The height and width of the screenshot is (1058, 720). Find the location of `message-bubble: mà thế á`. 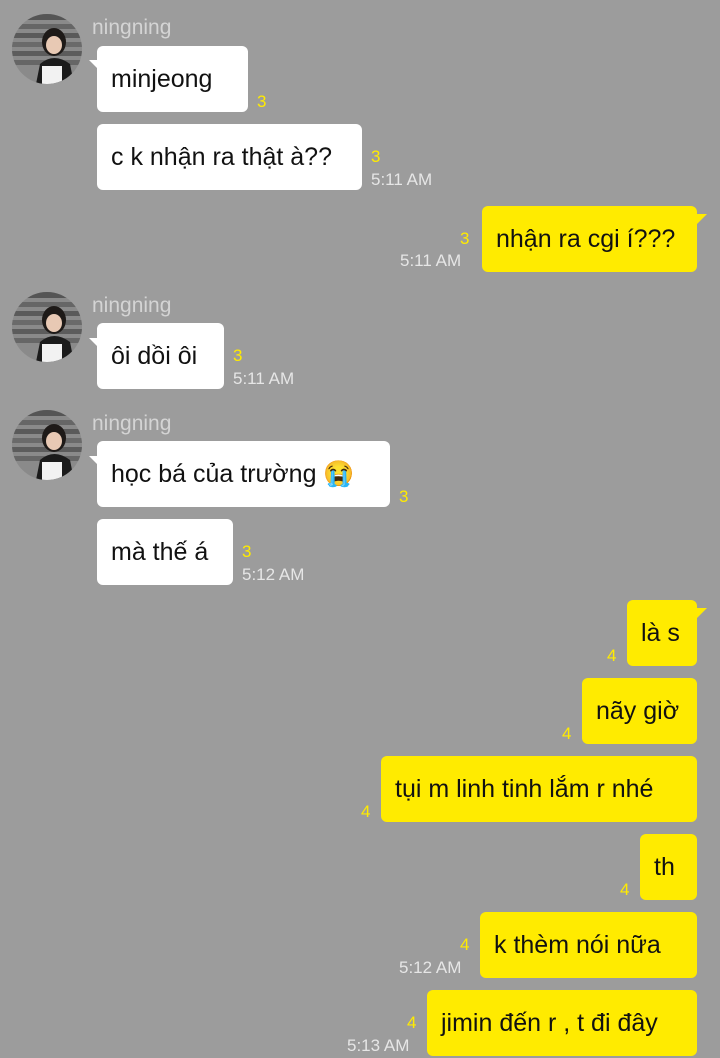

message-bubble: mà thế á is located at coordinates (165, 552).